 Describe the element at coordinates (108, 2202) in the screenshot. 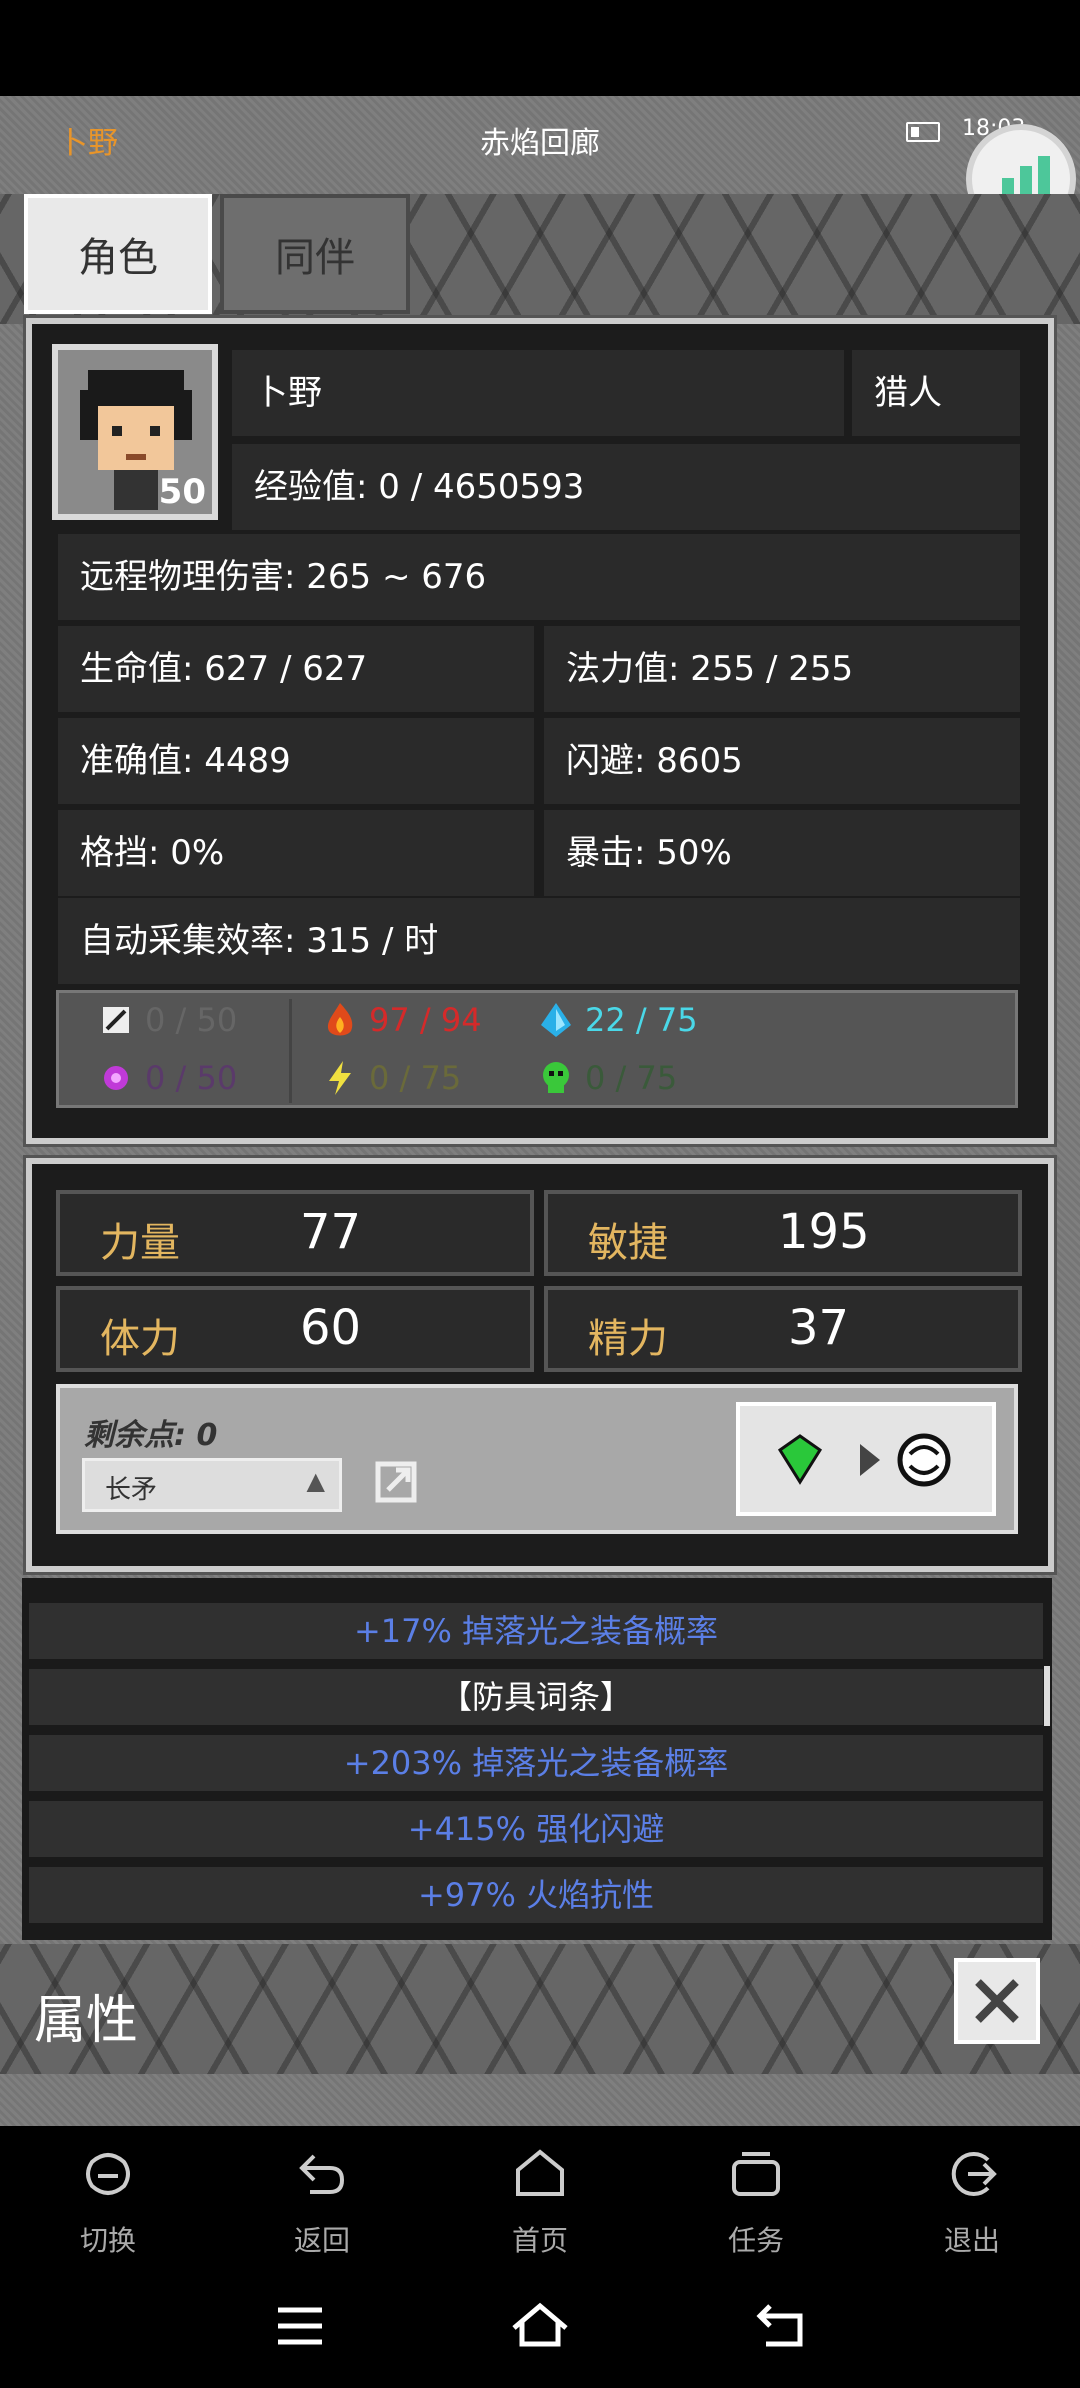

I see `nav-switch: 切换` at that location.